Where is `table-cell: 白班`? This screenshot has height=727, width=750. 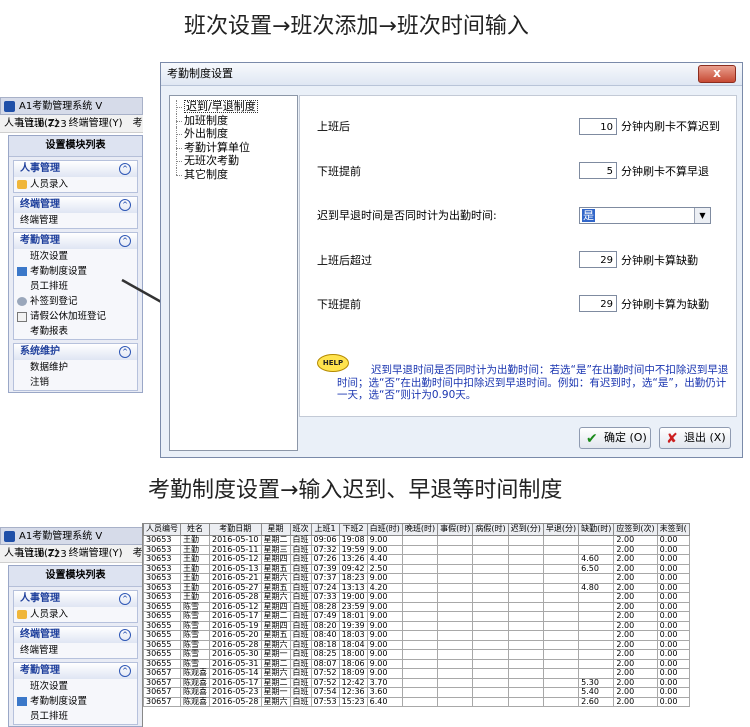 table-cell: 白班 is located at coordinates (300, 701).